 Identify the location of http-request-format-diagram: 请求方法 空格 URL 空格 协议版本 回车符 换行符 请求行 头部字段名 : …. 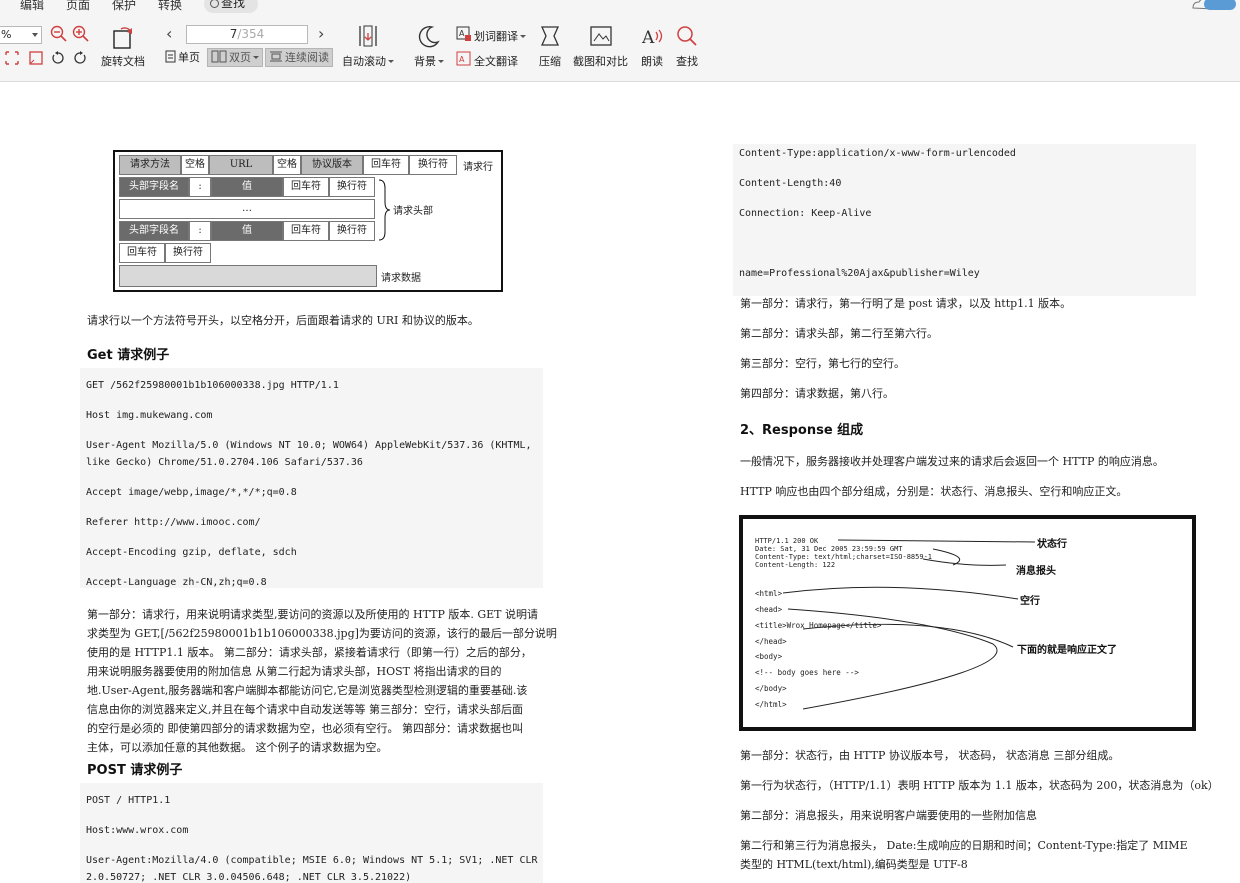
(308, 221).